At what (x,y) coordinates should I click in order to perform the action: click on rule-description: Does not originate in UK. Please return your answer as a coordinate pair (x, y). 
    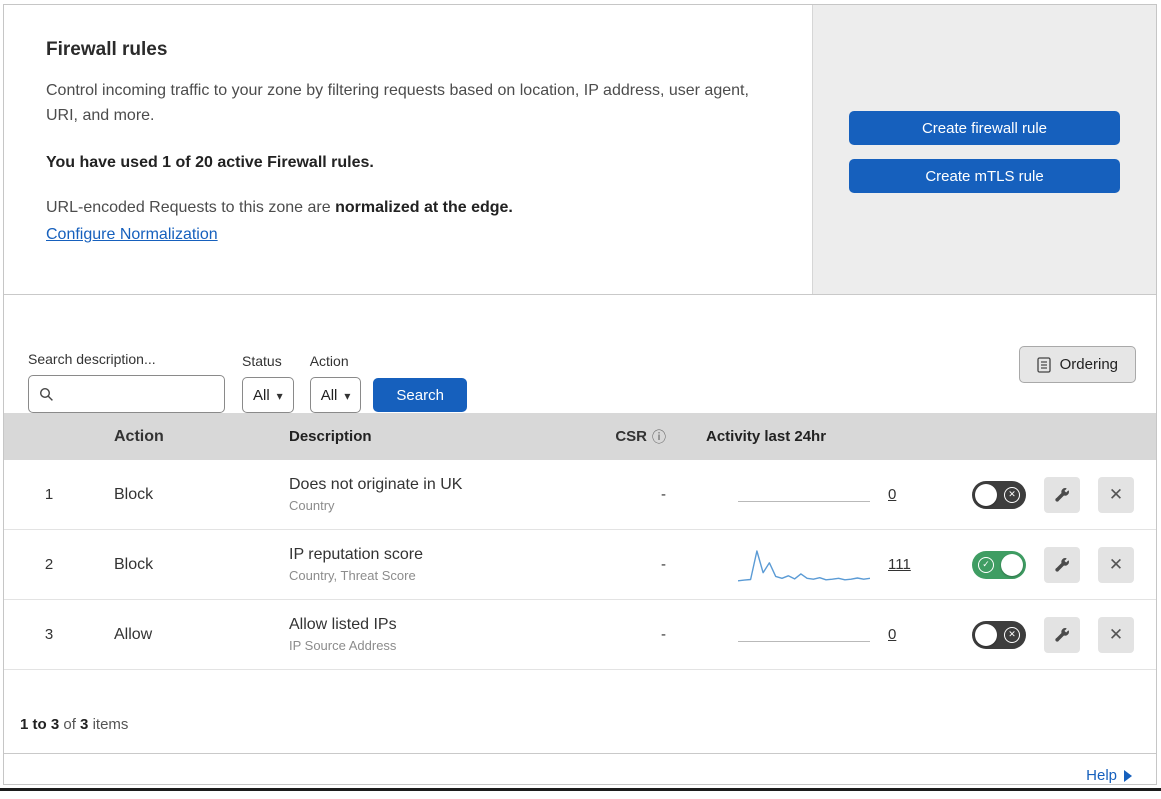
    Looking at the image, I should click on (376, 484).